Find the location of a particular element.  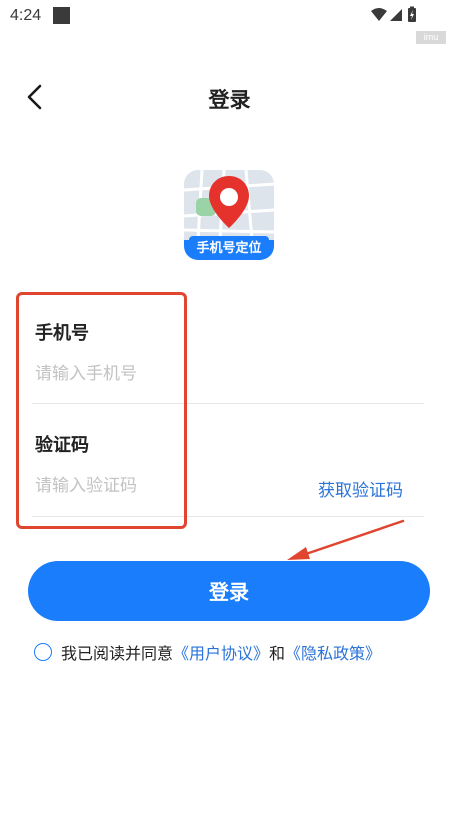

phone-divider is located at coordinates (228, 403).